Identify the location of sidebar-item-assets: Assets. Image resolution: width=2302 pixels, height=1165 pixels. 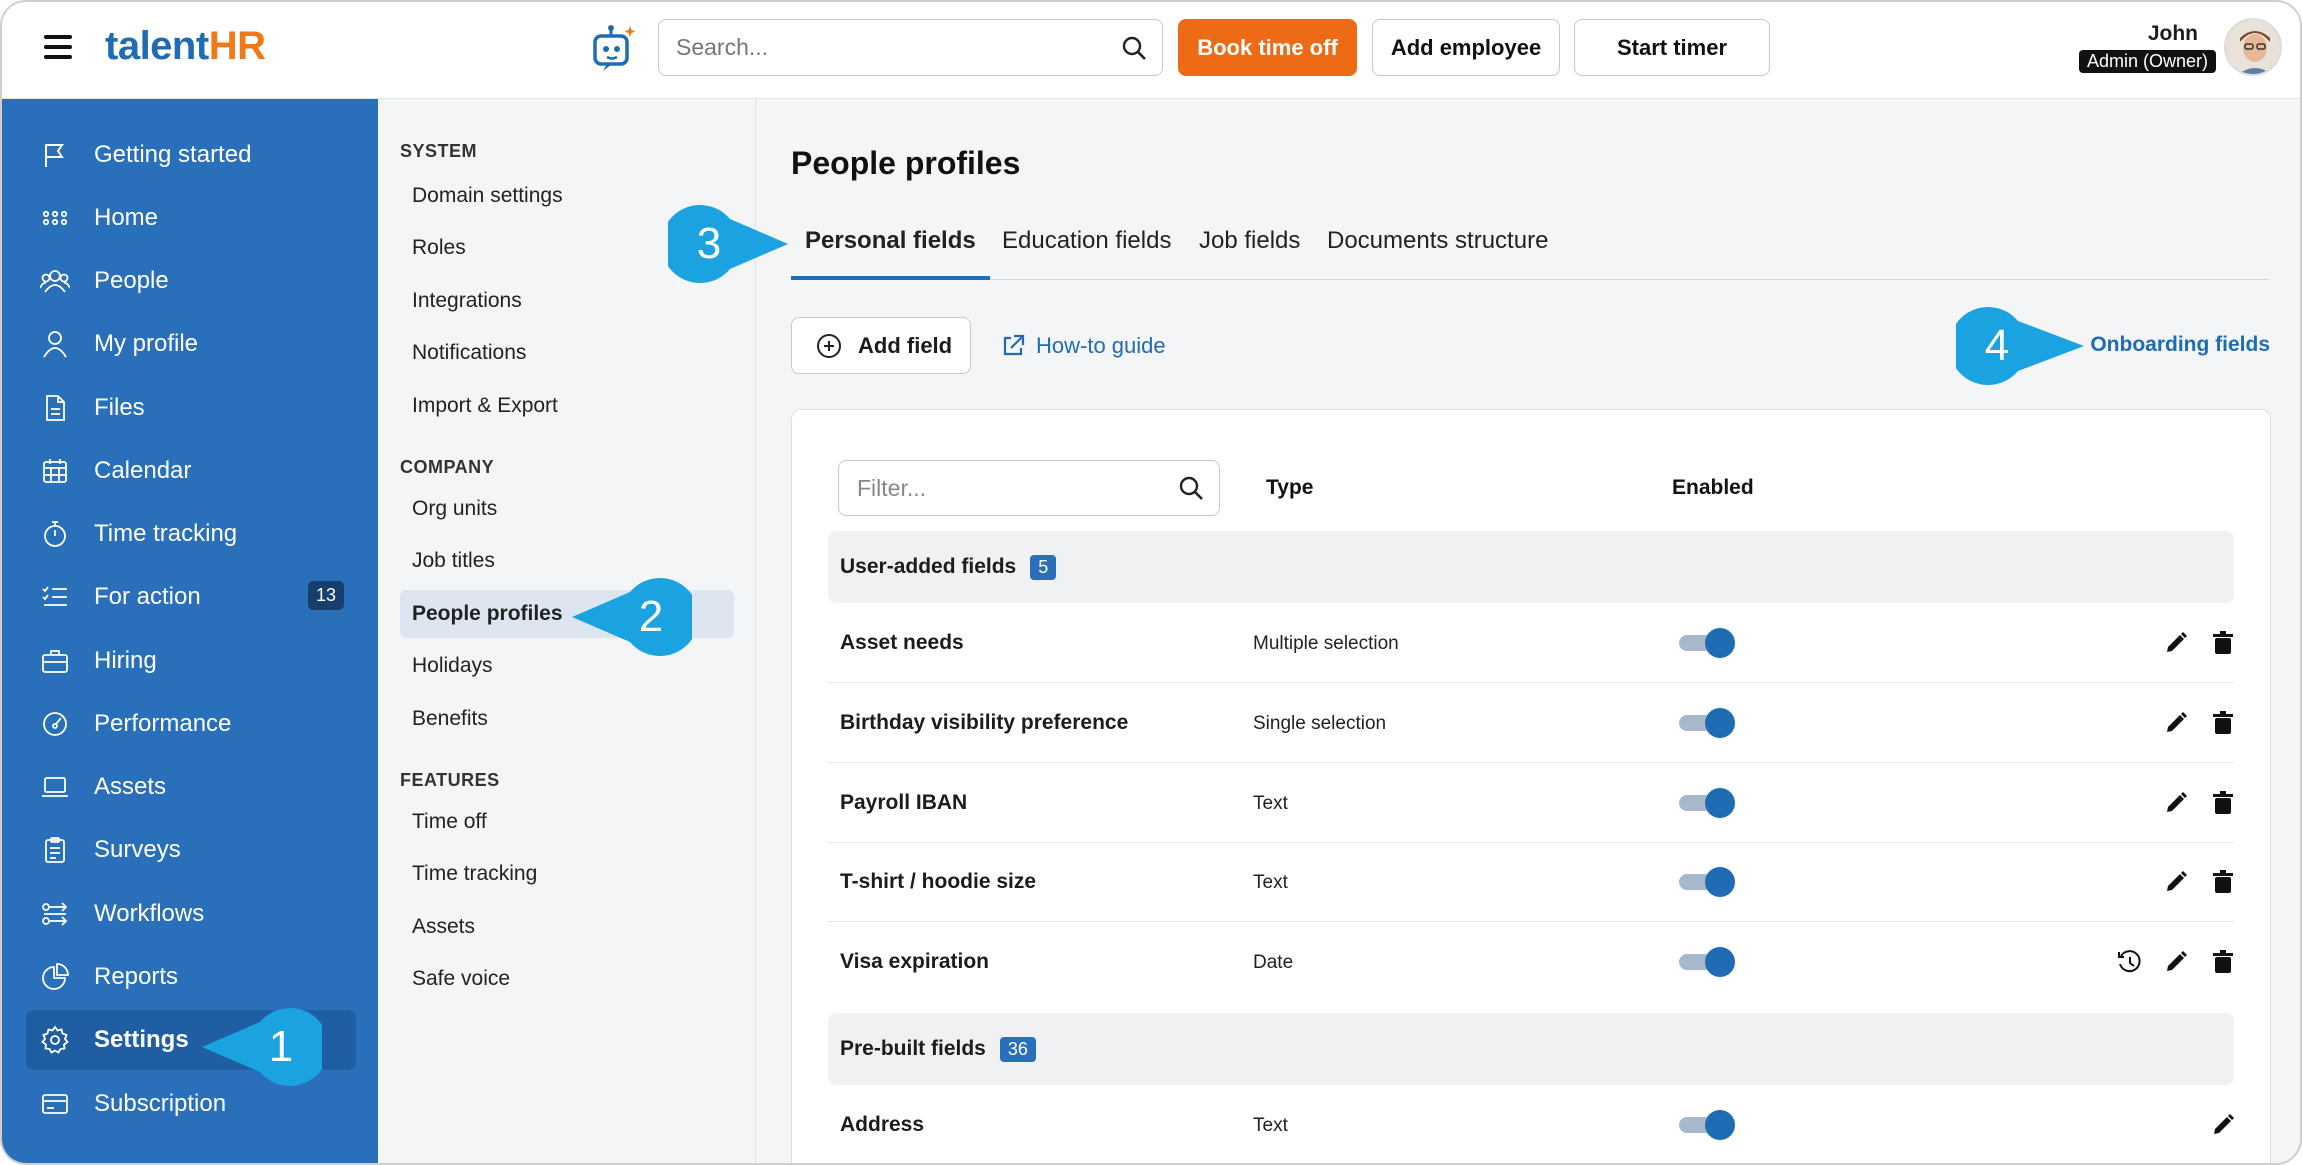
(191, 787).